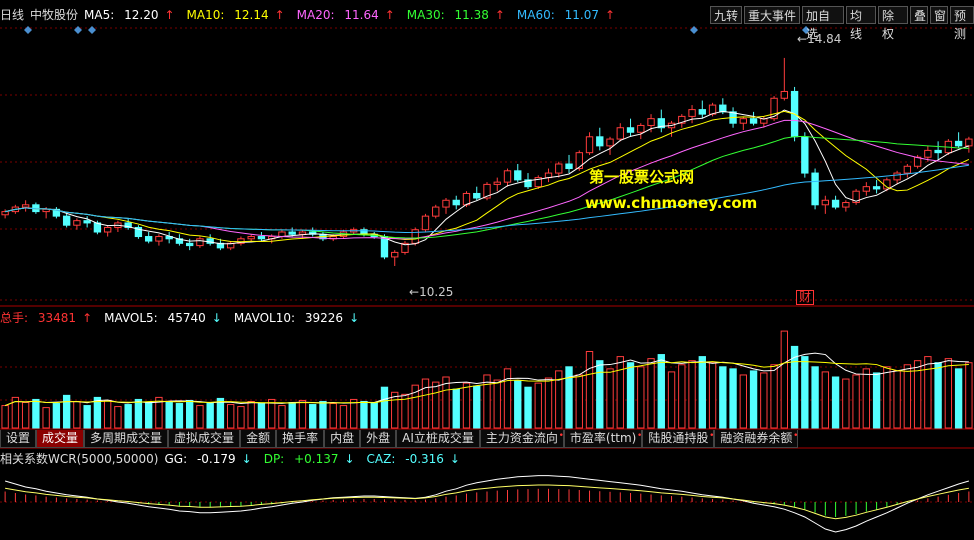 The width and height of the screenshot is (974, 540). What do you see at coordinates (919, 15) in the screenshot?
I see `overlay-button: 叠` at bounding box center [919, 15].